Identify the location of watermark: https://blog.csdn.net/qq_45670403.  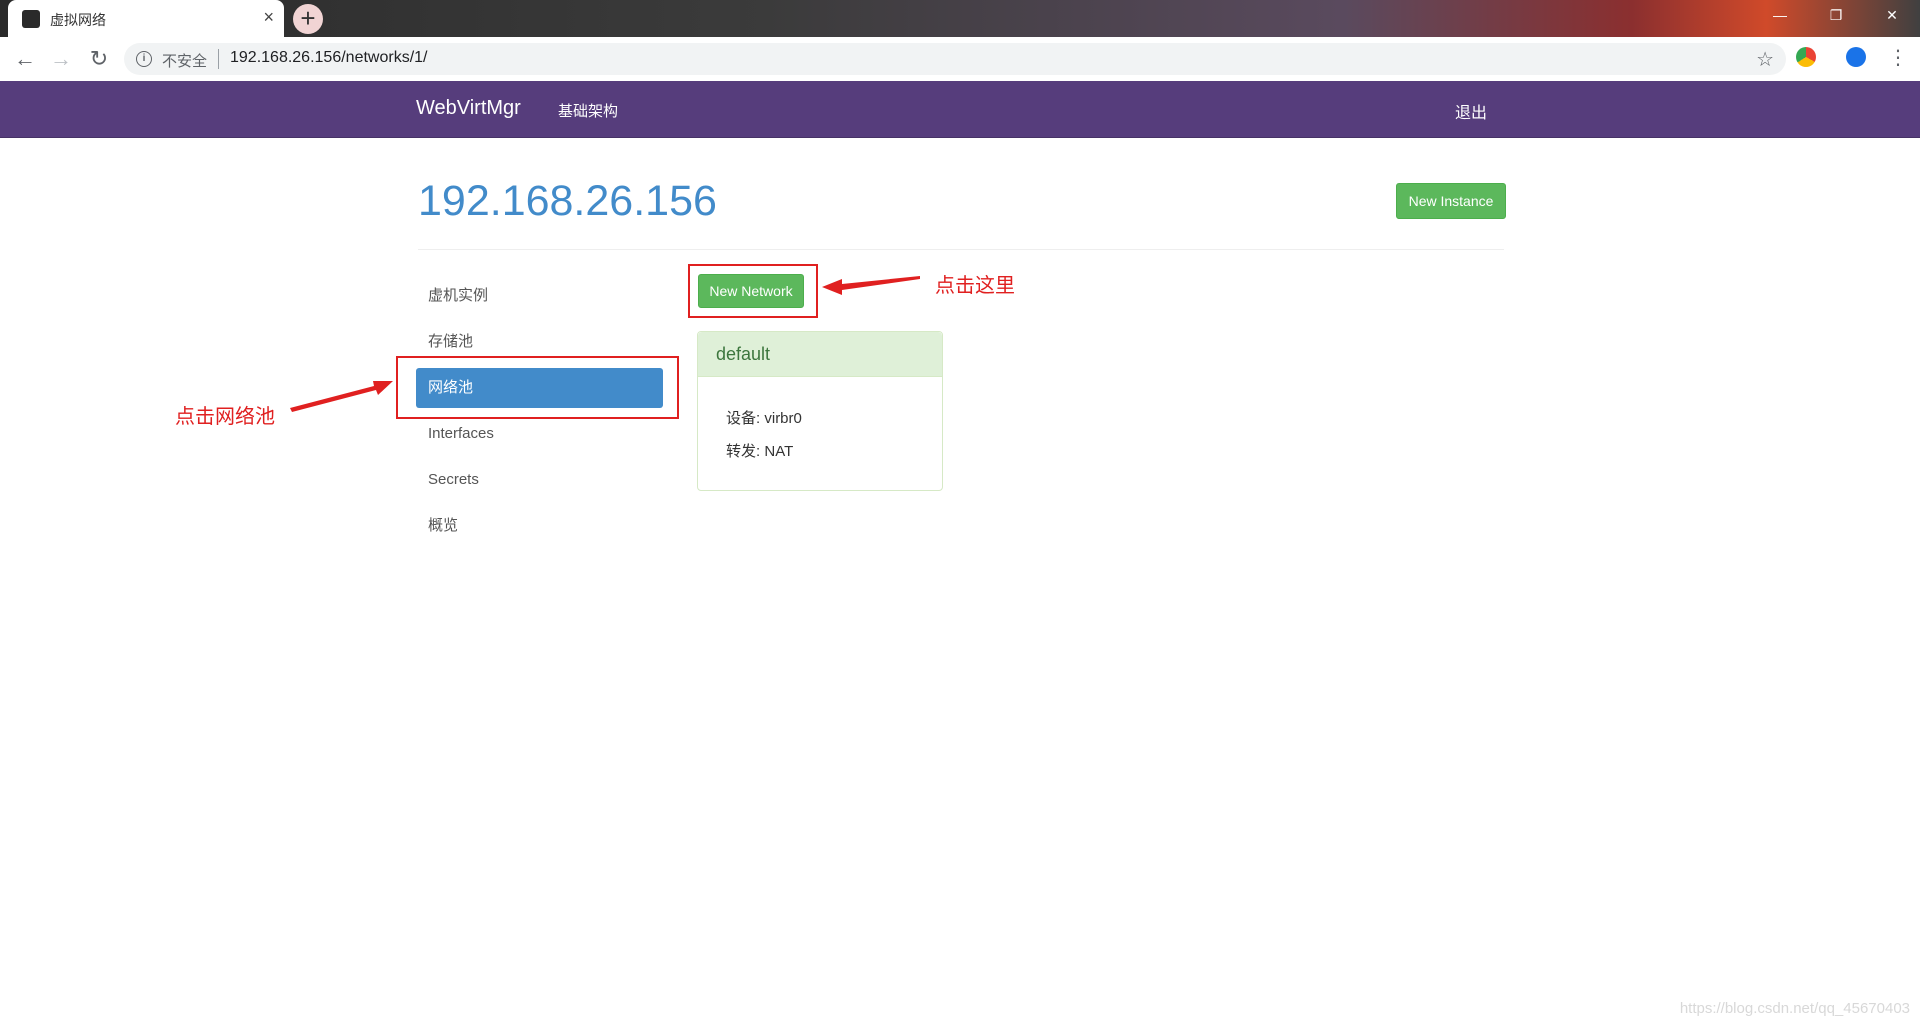
(1794, 1008).